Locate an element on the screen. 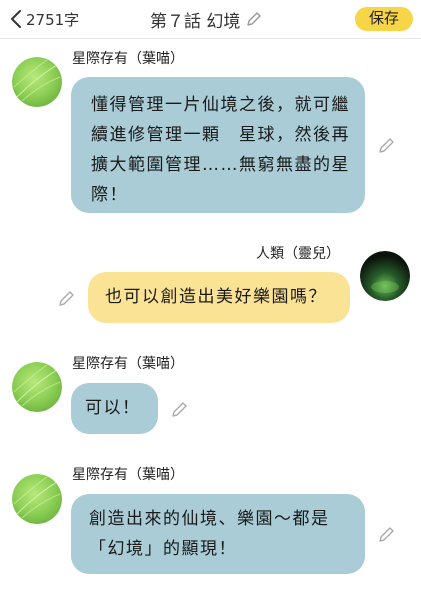 Image resolution: width=421 pixels, height=600 pixels. title-area: 第７話 幻境 is located at coordinates (206, 19).